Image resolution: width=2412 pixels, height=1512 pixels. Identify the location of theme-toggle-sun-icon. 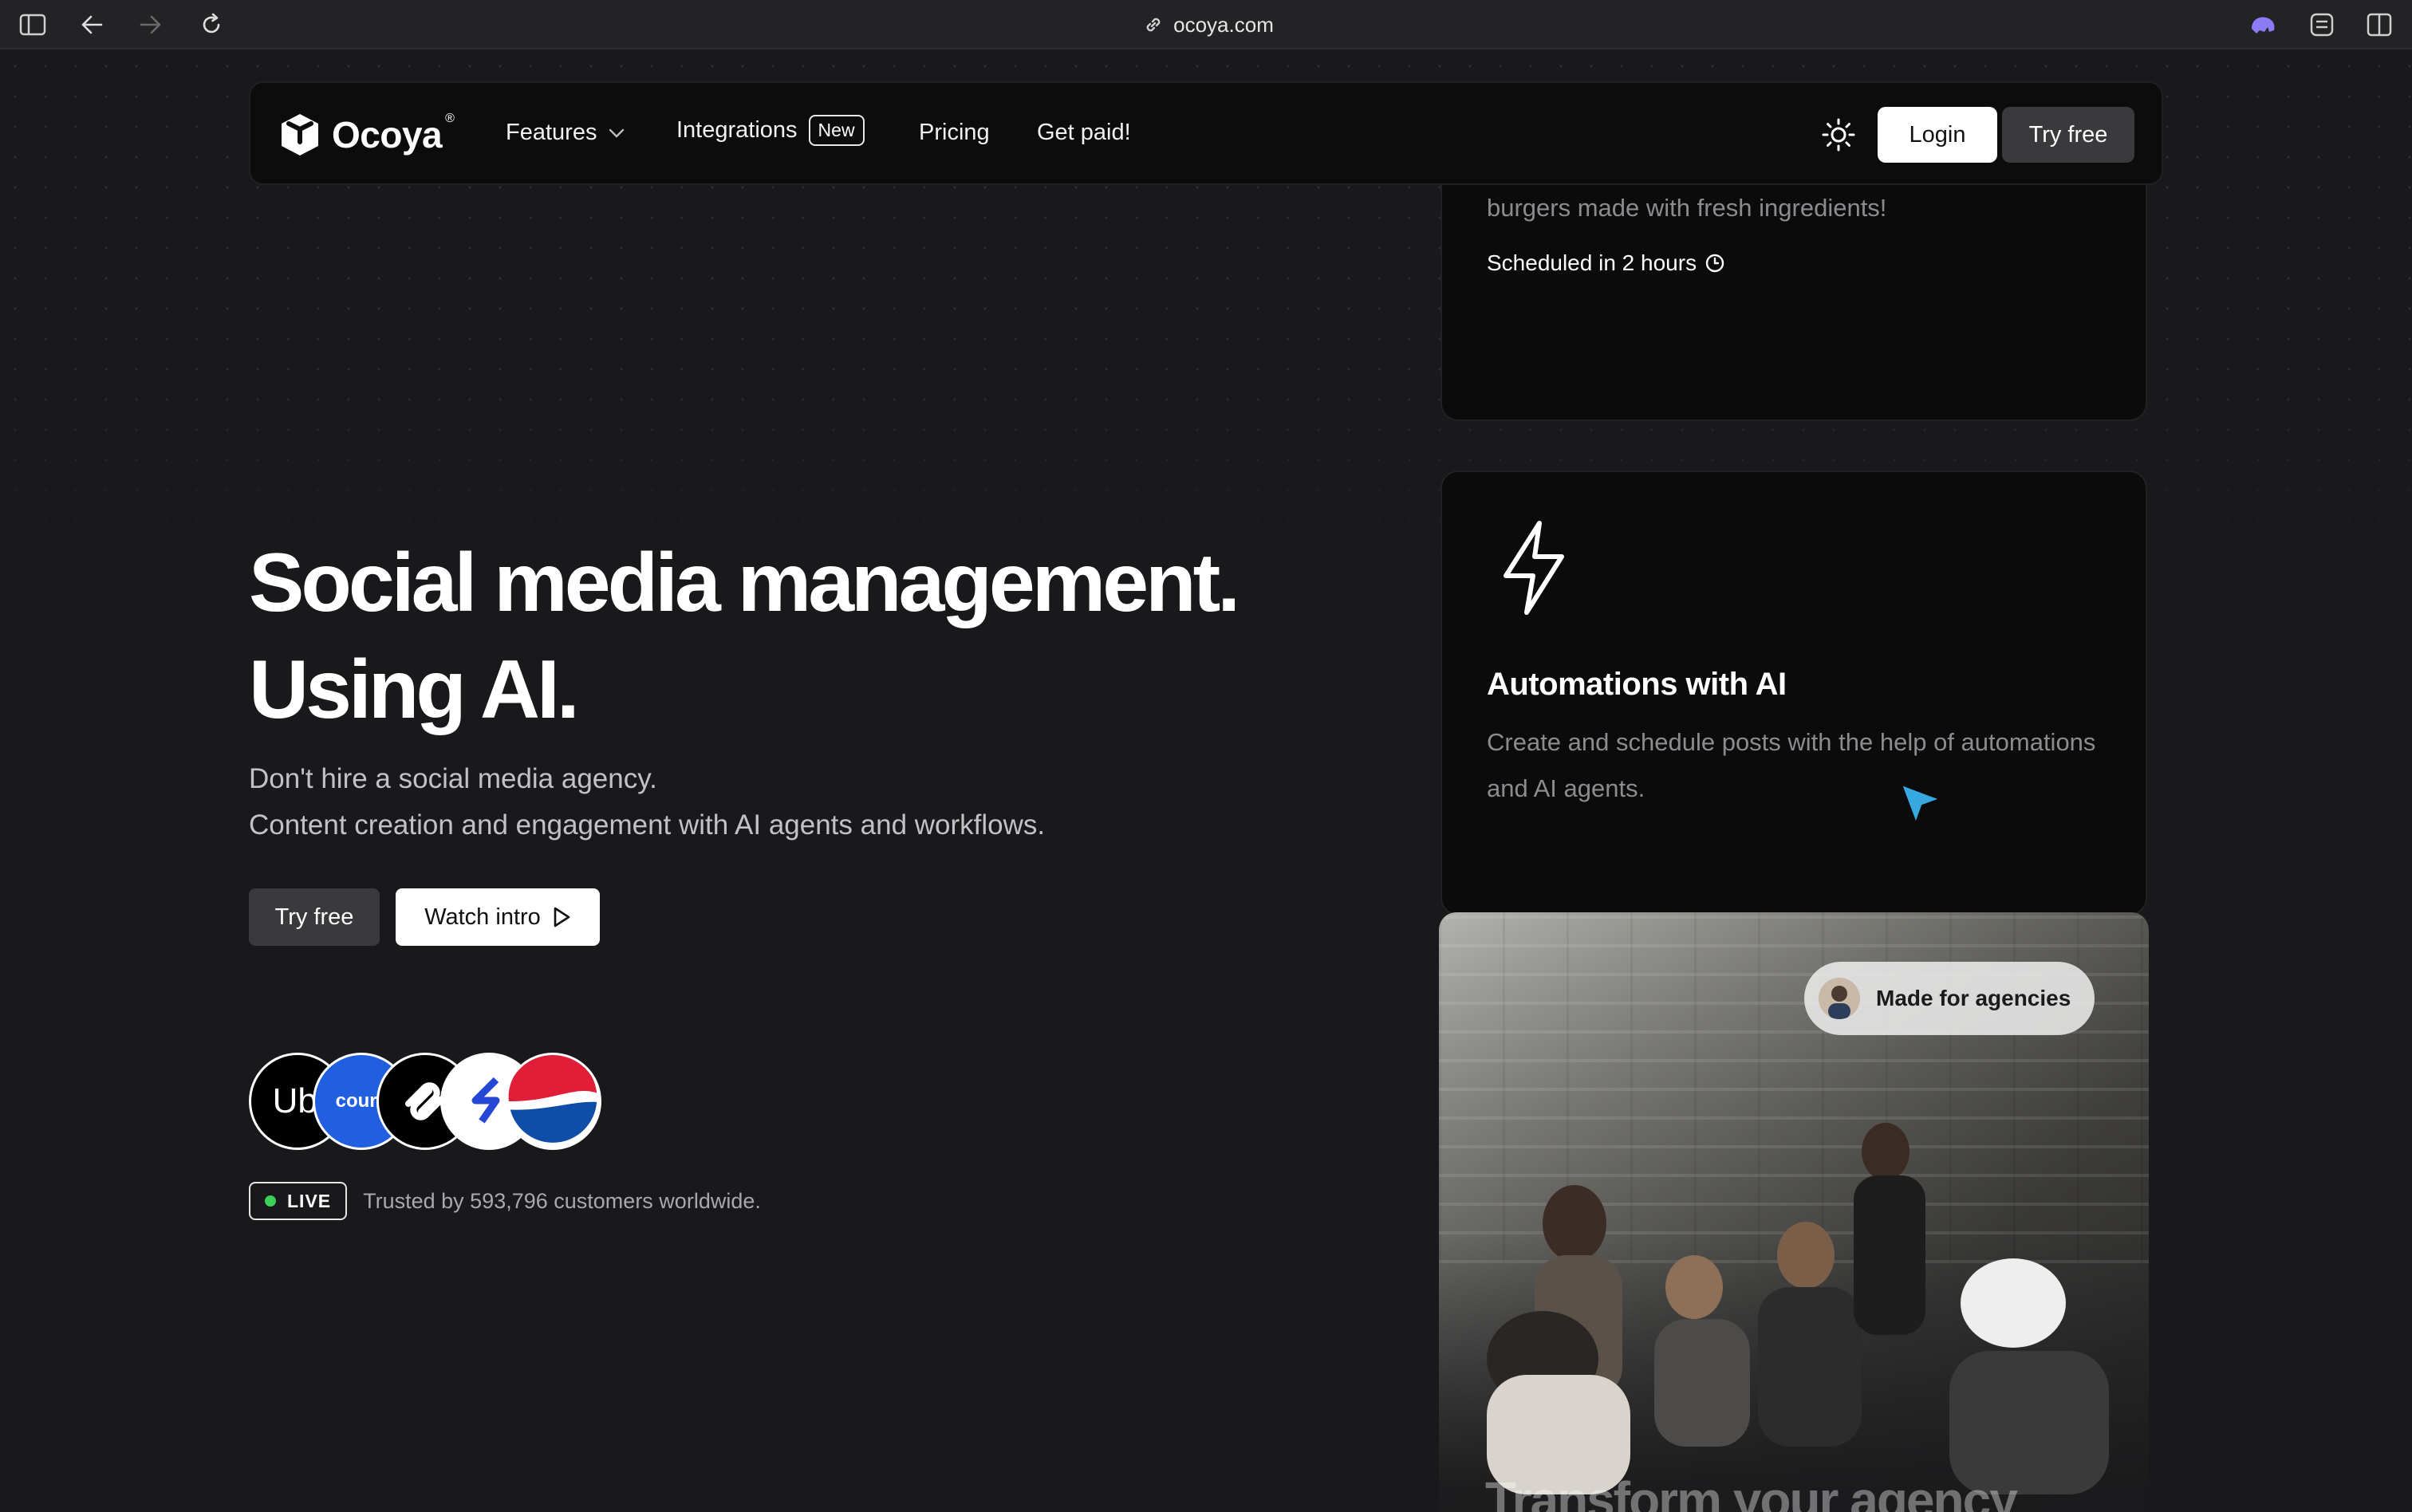
(1839, 137).